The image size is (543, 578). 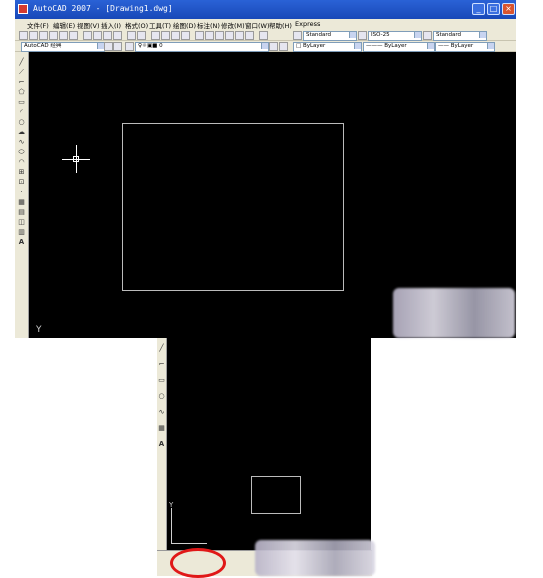 What do you see at coordinates (21, 192) in the screenshot?
I see `point-icon: ·` at bounding box center [21, 192].